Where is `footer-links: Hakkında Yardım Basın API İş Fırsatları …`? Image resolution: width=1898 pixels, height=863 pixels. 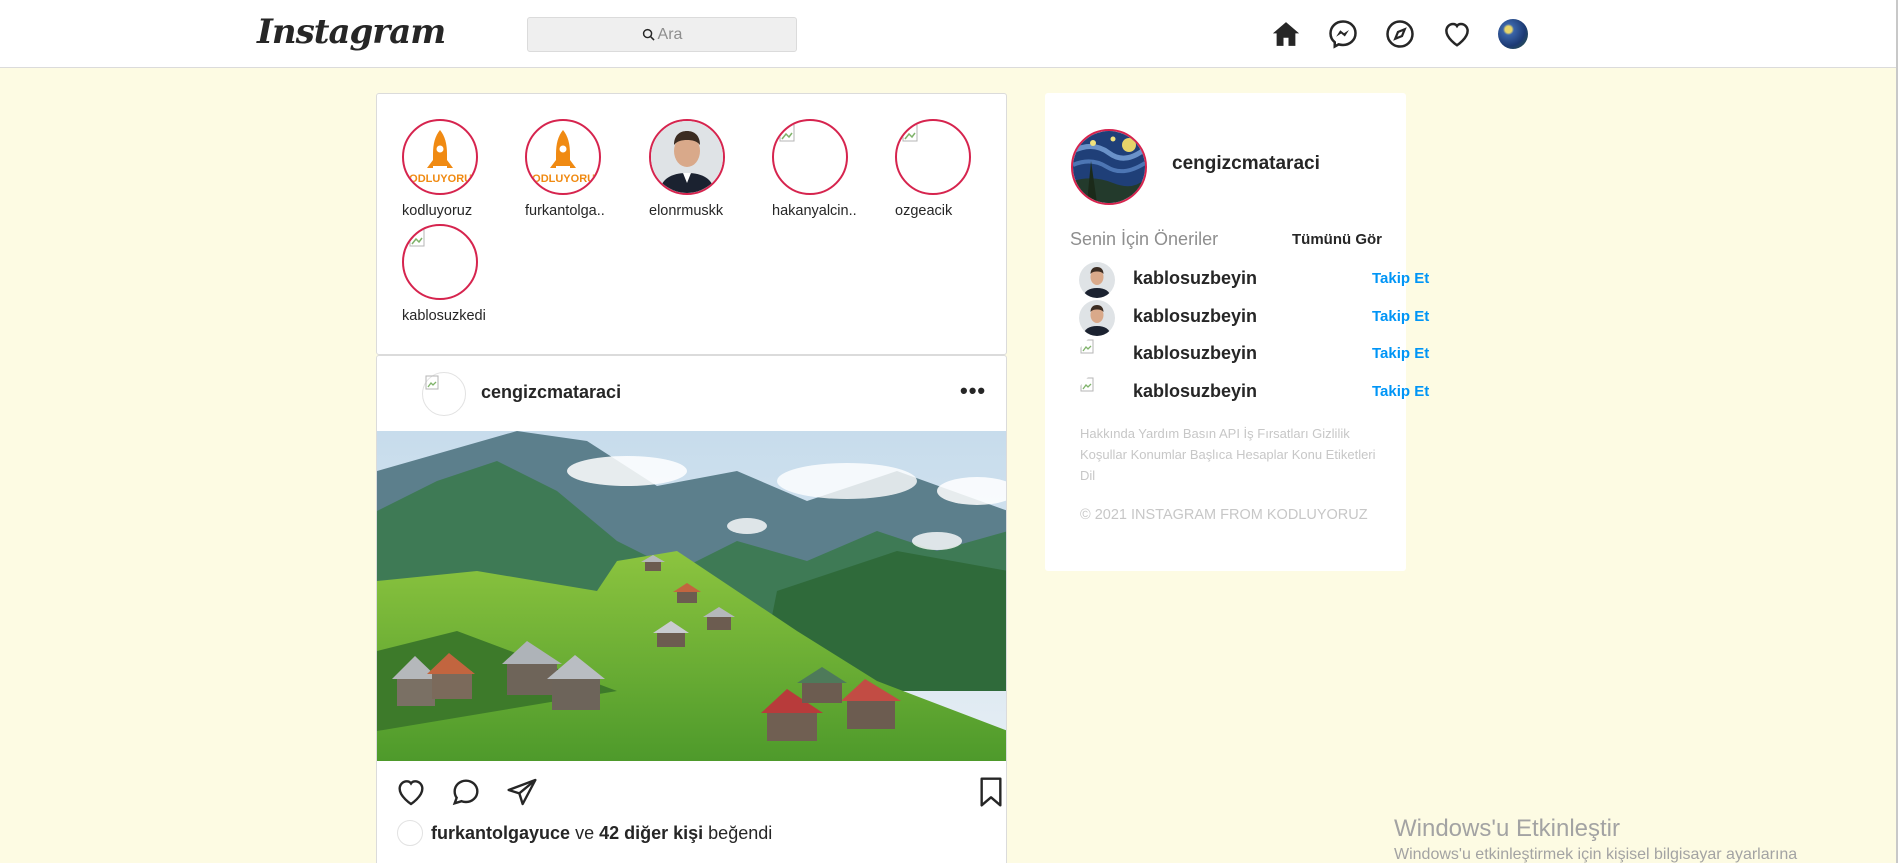 footer-links: Hakkında Yardım Basın API İş Fırsatları … is located at coordinates (1230, 454).